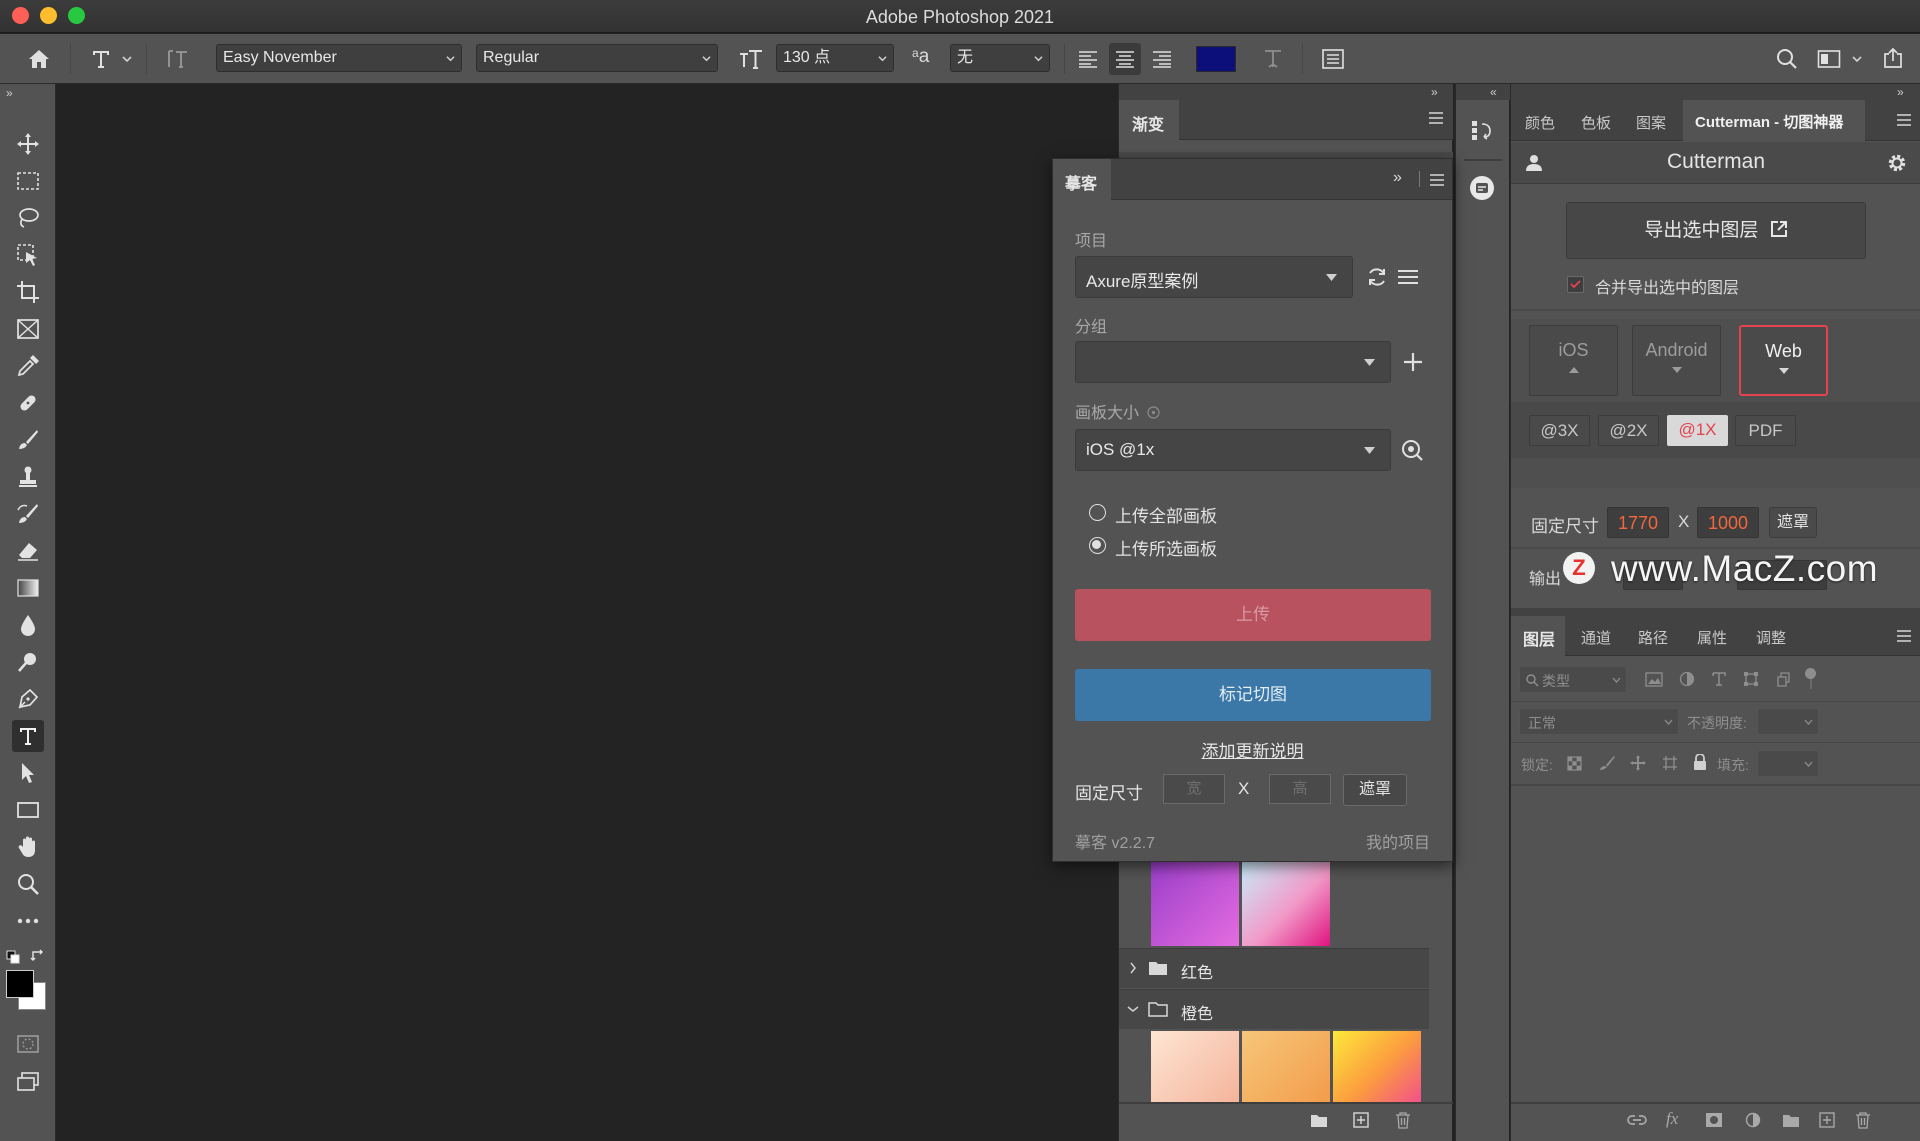 This screenshot has width=1920, height=1141. What do you see at coordinates (28, 366) in the screenshot?
I see `eyedropper-tool-icon` at bounding box center [28, 366].